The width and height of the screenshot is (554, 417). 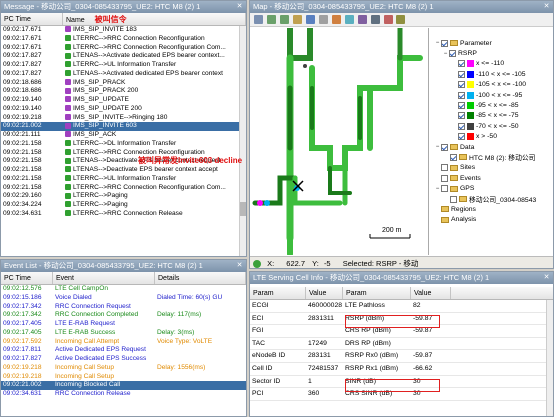 What do you see at coordinates (123, 205) in the screenshot?
I see `message-row: 09:02:34.224 LTERRC-->Paging` at bounding box center [123, 205].